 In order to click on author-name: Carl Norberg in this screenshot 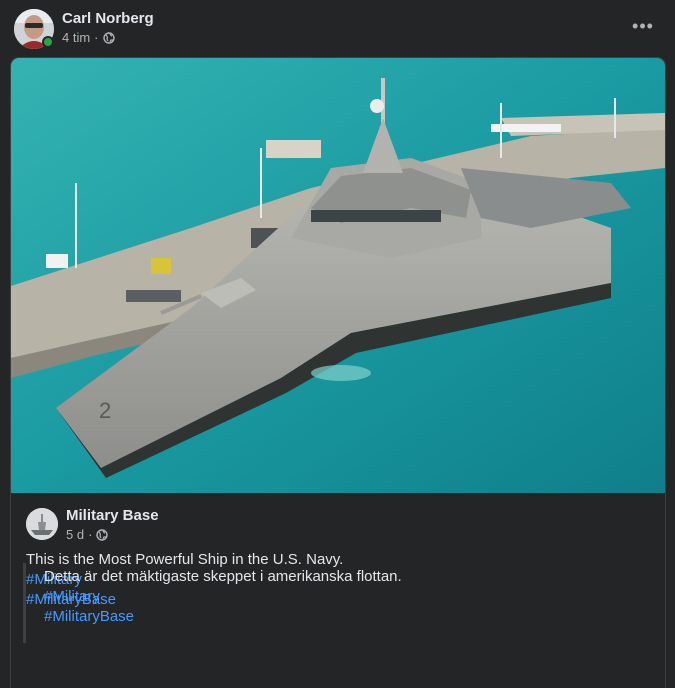, I will do `click(108, 18)`.